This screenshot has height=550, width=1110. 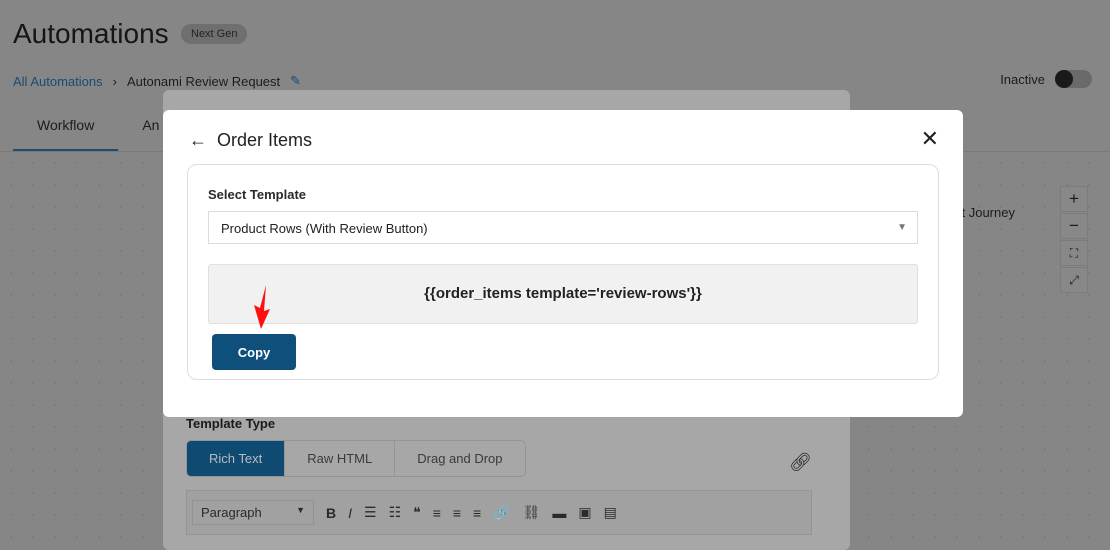 What do you see at coordinates (295, 81) in the screenshot?
I see `pencil-icon: ✎` at bounding box center [295, 81].